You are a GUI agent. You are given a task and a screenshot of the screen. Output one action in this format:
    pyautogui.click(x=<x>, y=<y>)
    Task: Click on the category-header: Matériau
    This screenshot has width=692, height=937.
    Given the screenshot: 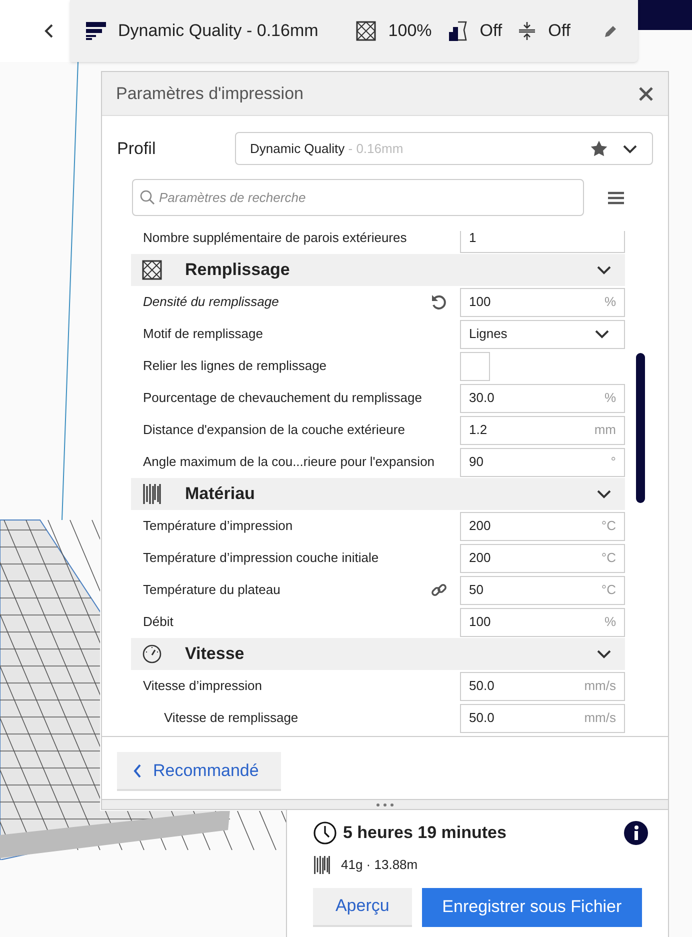 What is the action you would take?
    pyautogui.click(x=378, y=494)
    